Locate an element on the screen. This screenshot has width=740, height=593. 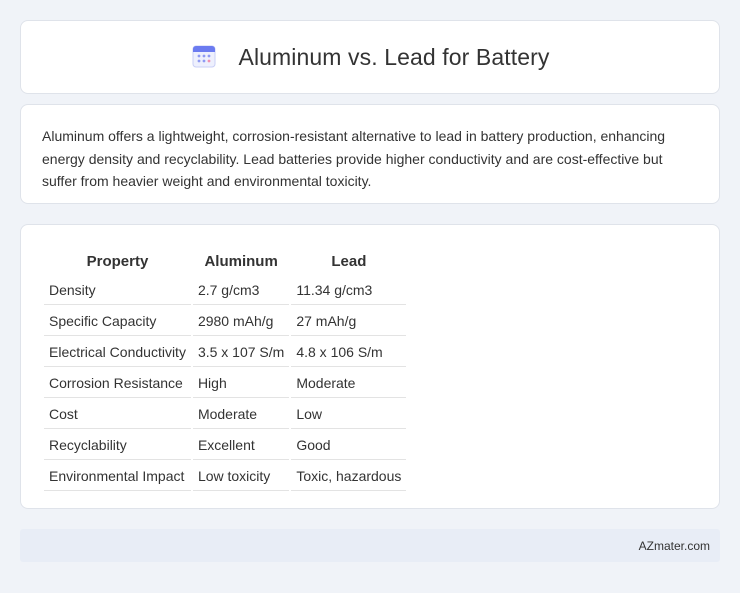
column-header: Property is located at coordinates (117, 261).